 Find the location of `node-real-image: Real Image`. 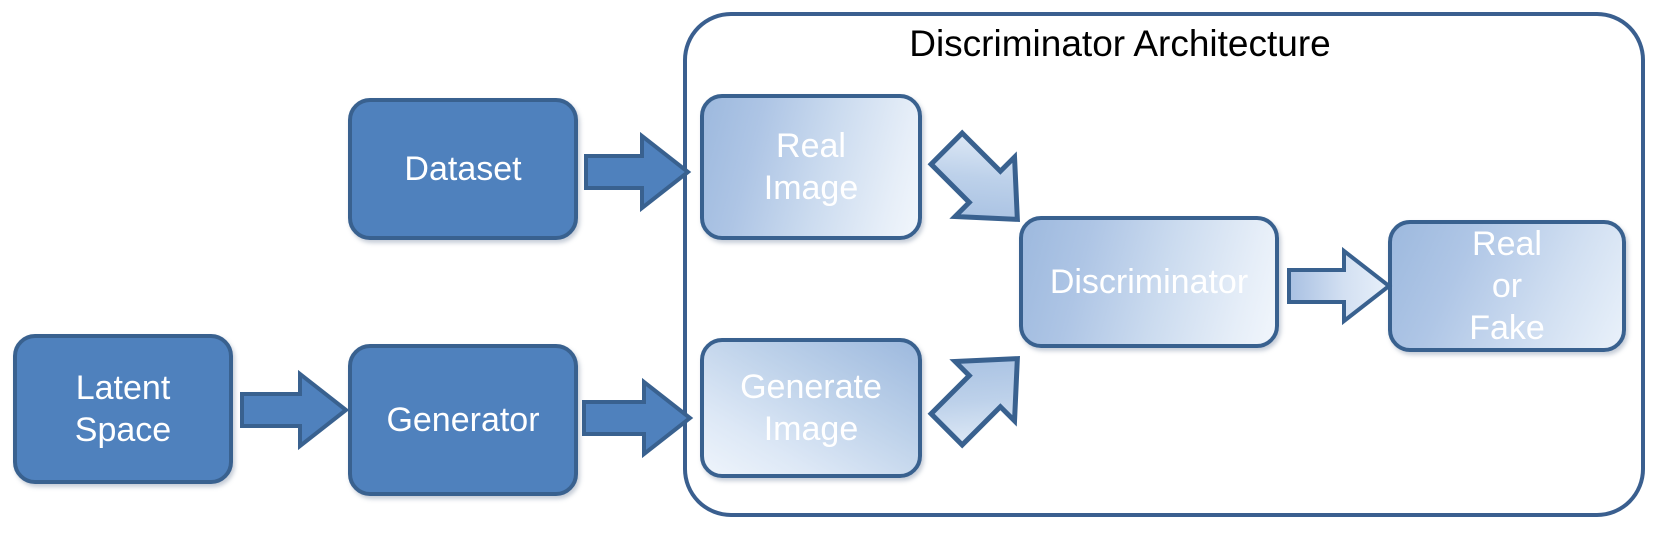

node-real-image: Real Image is located at coordinates (811, 167).